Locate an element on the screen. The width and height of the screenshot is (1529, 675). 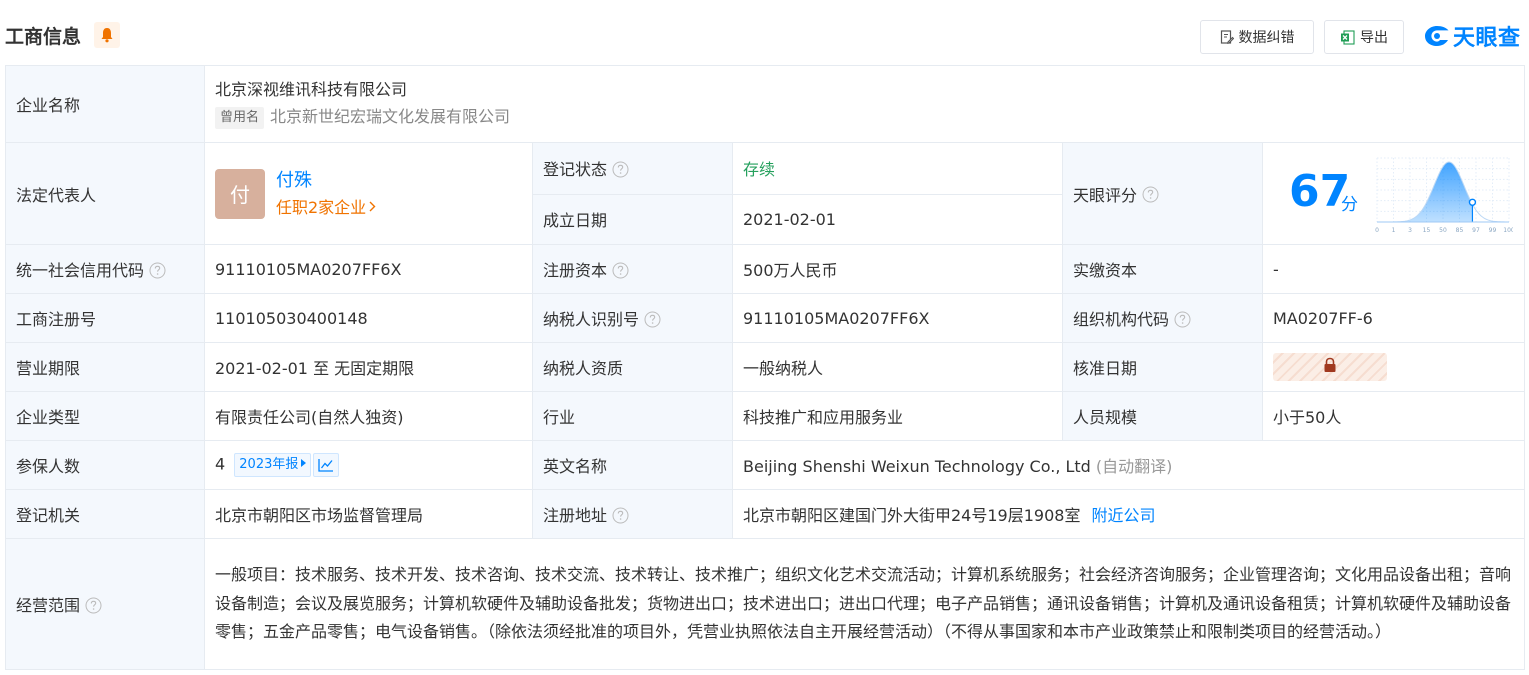
data-correction-label: 数据纠错 is located at coordinates (1266, 38).